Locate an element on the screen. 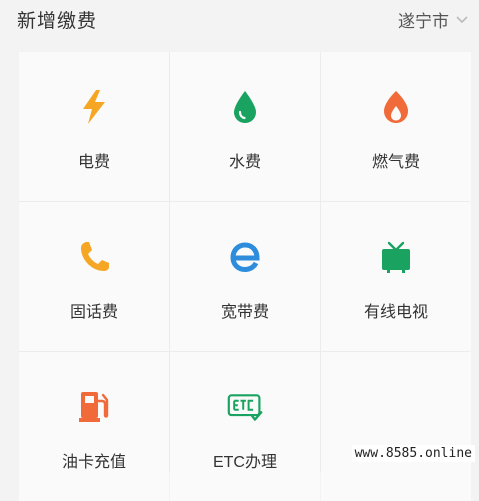 The width and height of the screenshot is (479, 501). header: 新增缴费 遂宁市 is located at coordinates (239, 20).